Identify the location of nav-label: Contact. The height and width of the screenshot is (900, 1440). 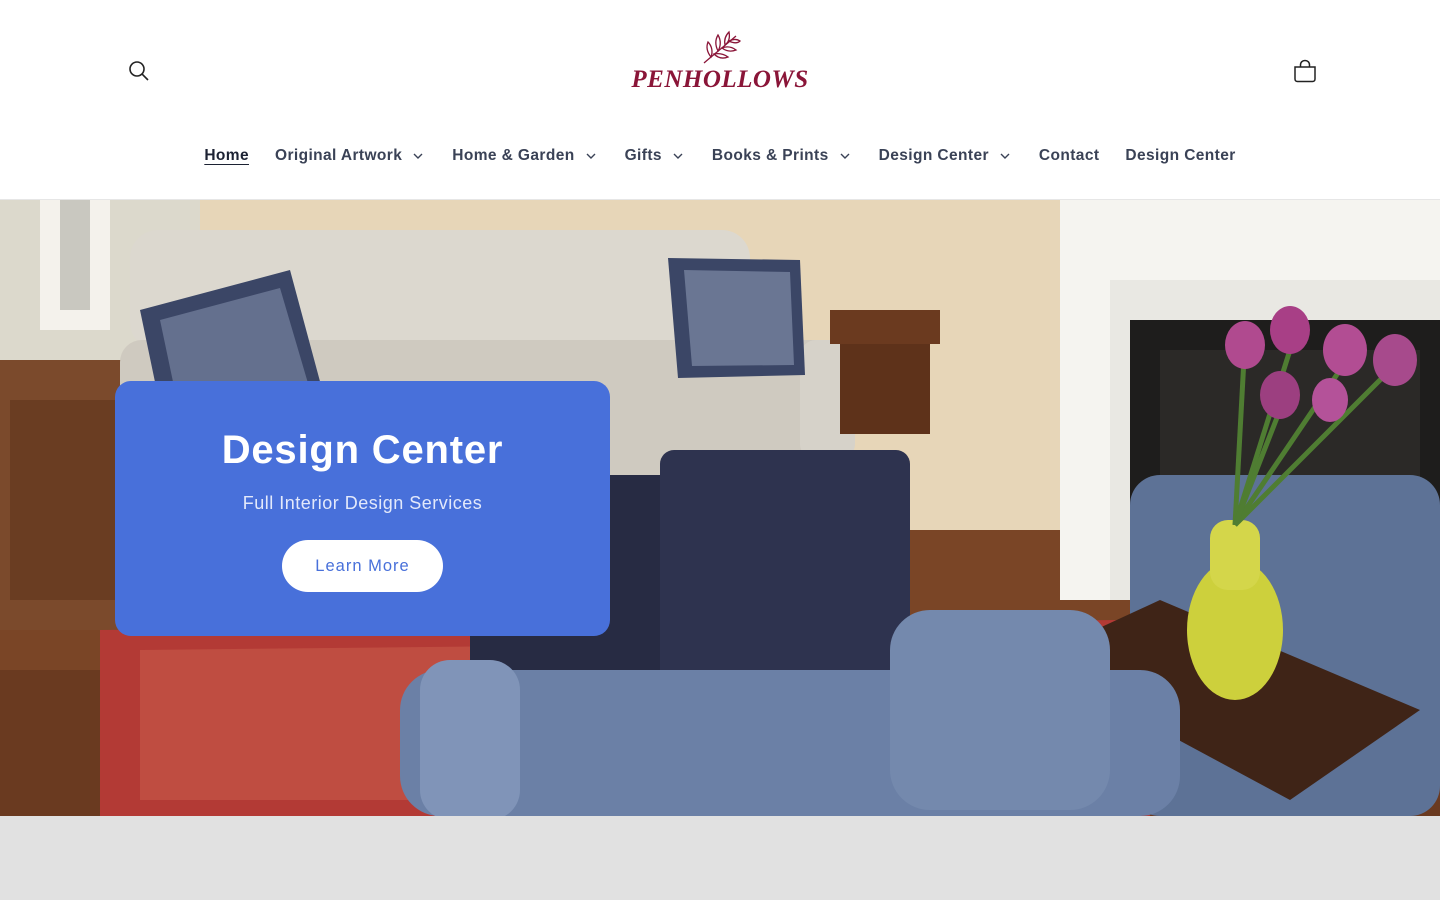
(1069, 155).